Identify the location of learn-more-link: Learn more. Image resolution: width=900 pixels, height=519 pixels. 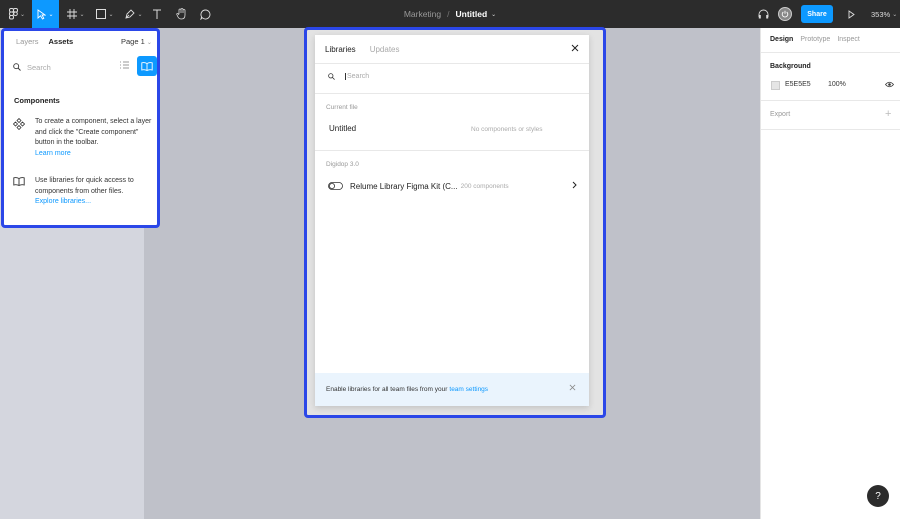
(94, 154).